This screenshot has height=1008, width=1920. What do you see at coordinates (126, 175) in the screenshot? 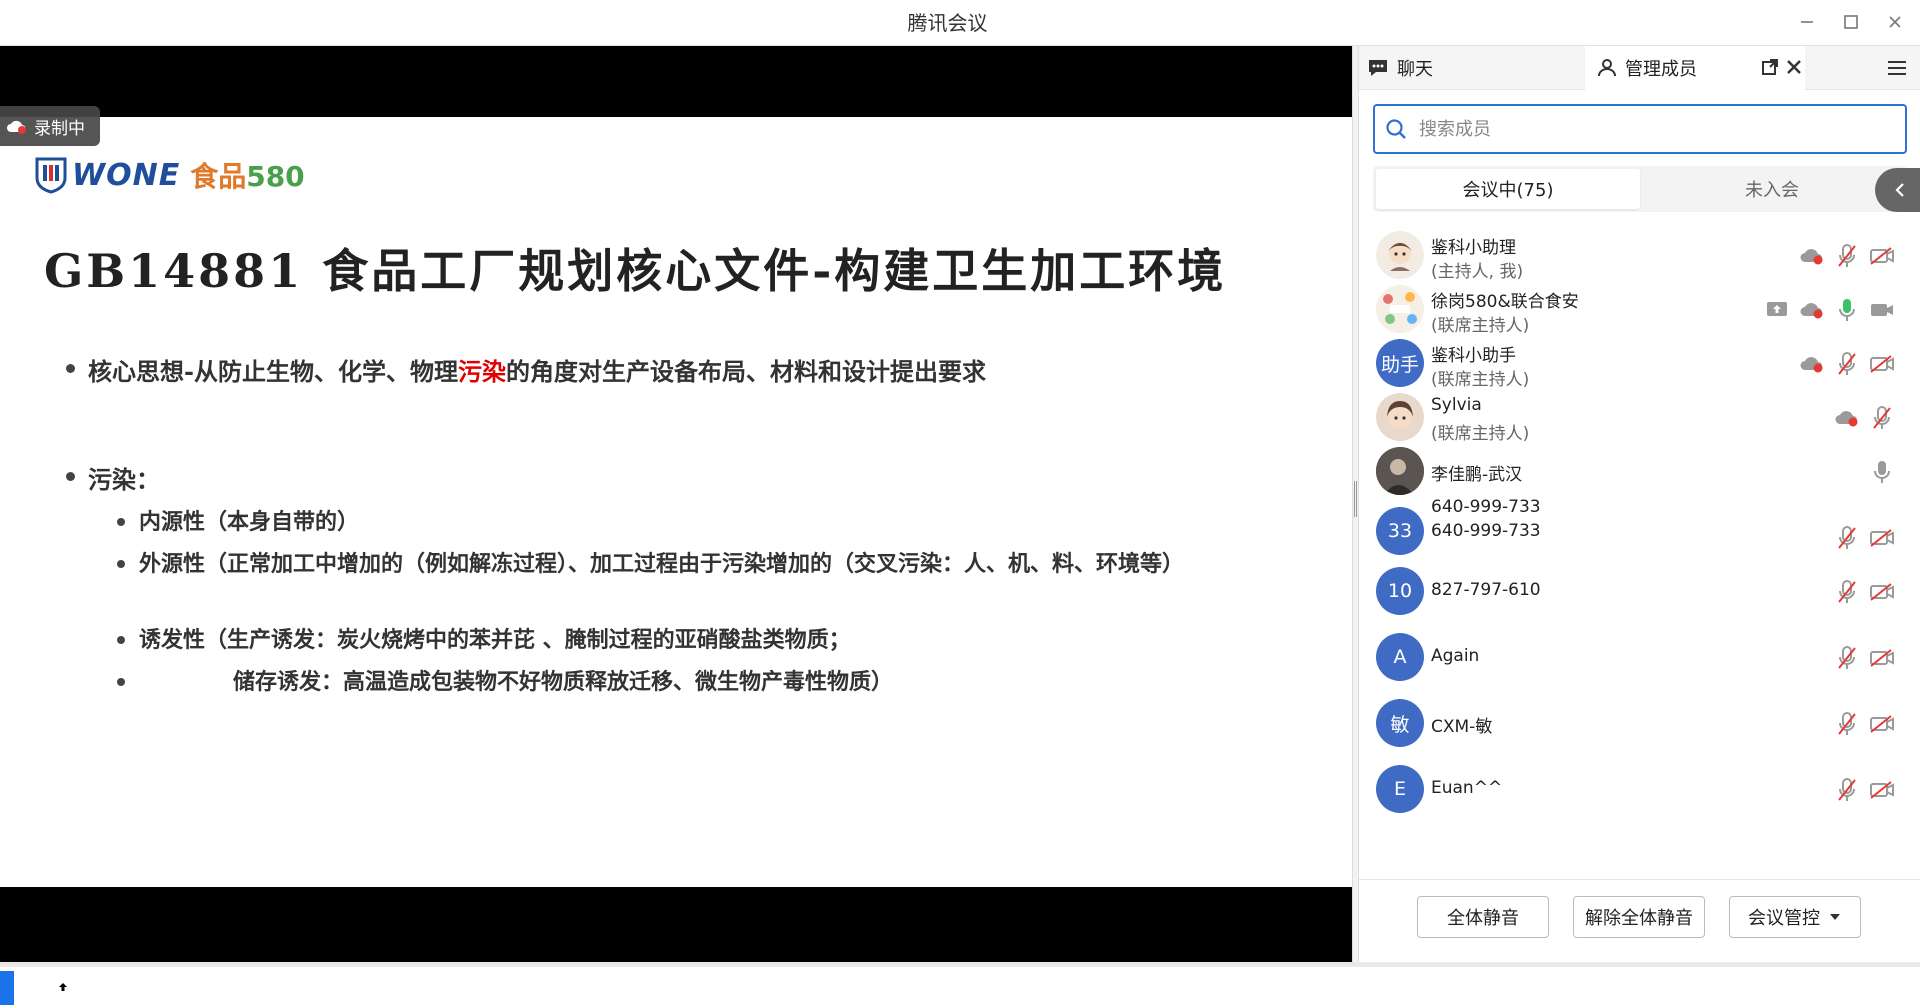
I see `logo-wone-text: WONE` at bounding box center [126, 175].